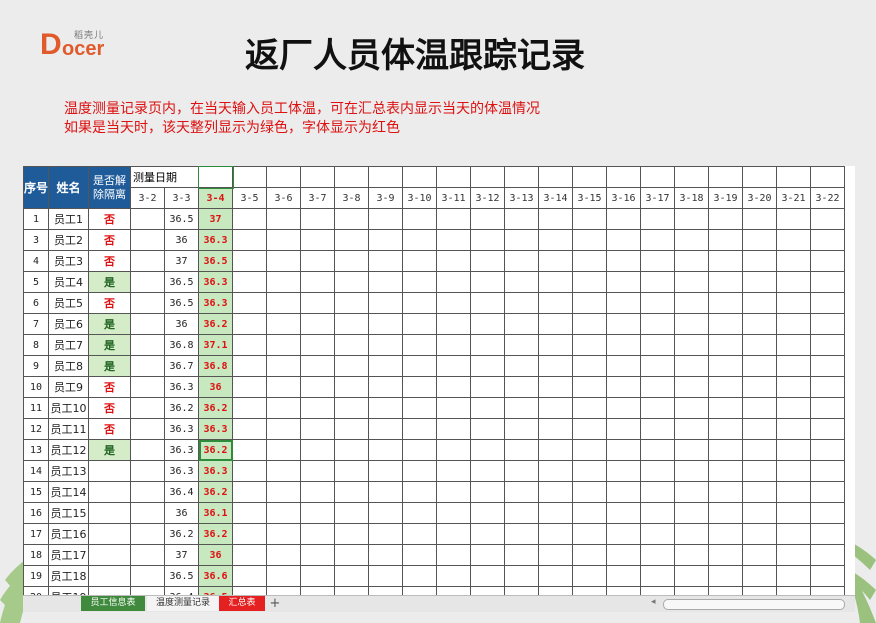 Image resolution: width=876 pixels, height=623 pixels. What do you see at coordinates (36, 408) in the screenshot?
I see `row-no: 11` at bounding box center [36, 408].